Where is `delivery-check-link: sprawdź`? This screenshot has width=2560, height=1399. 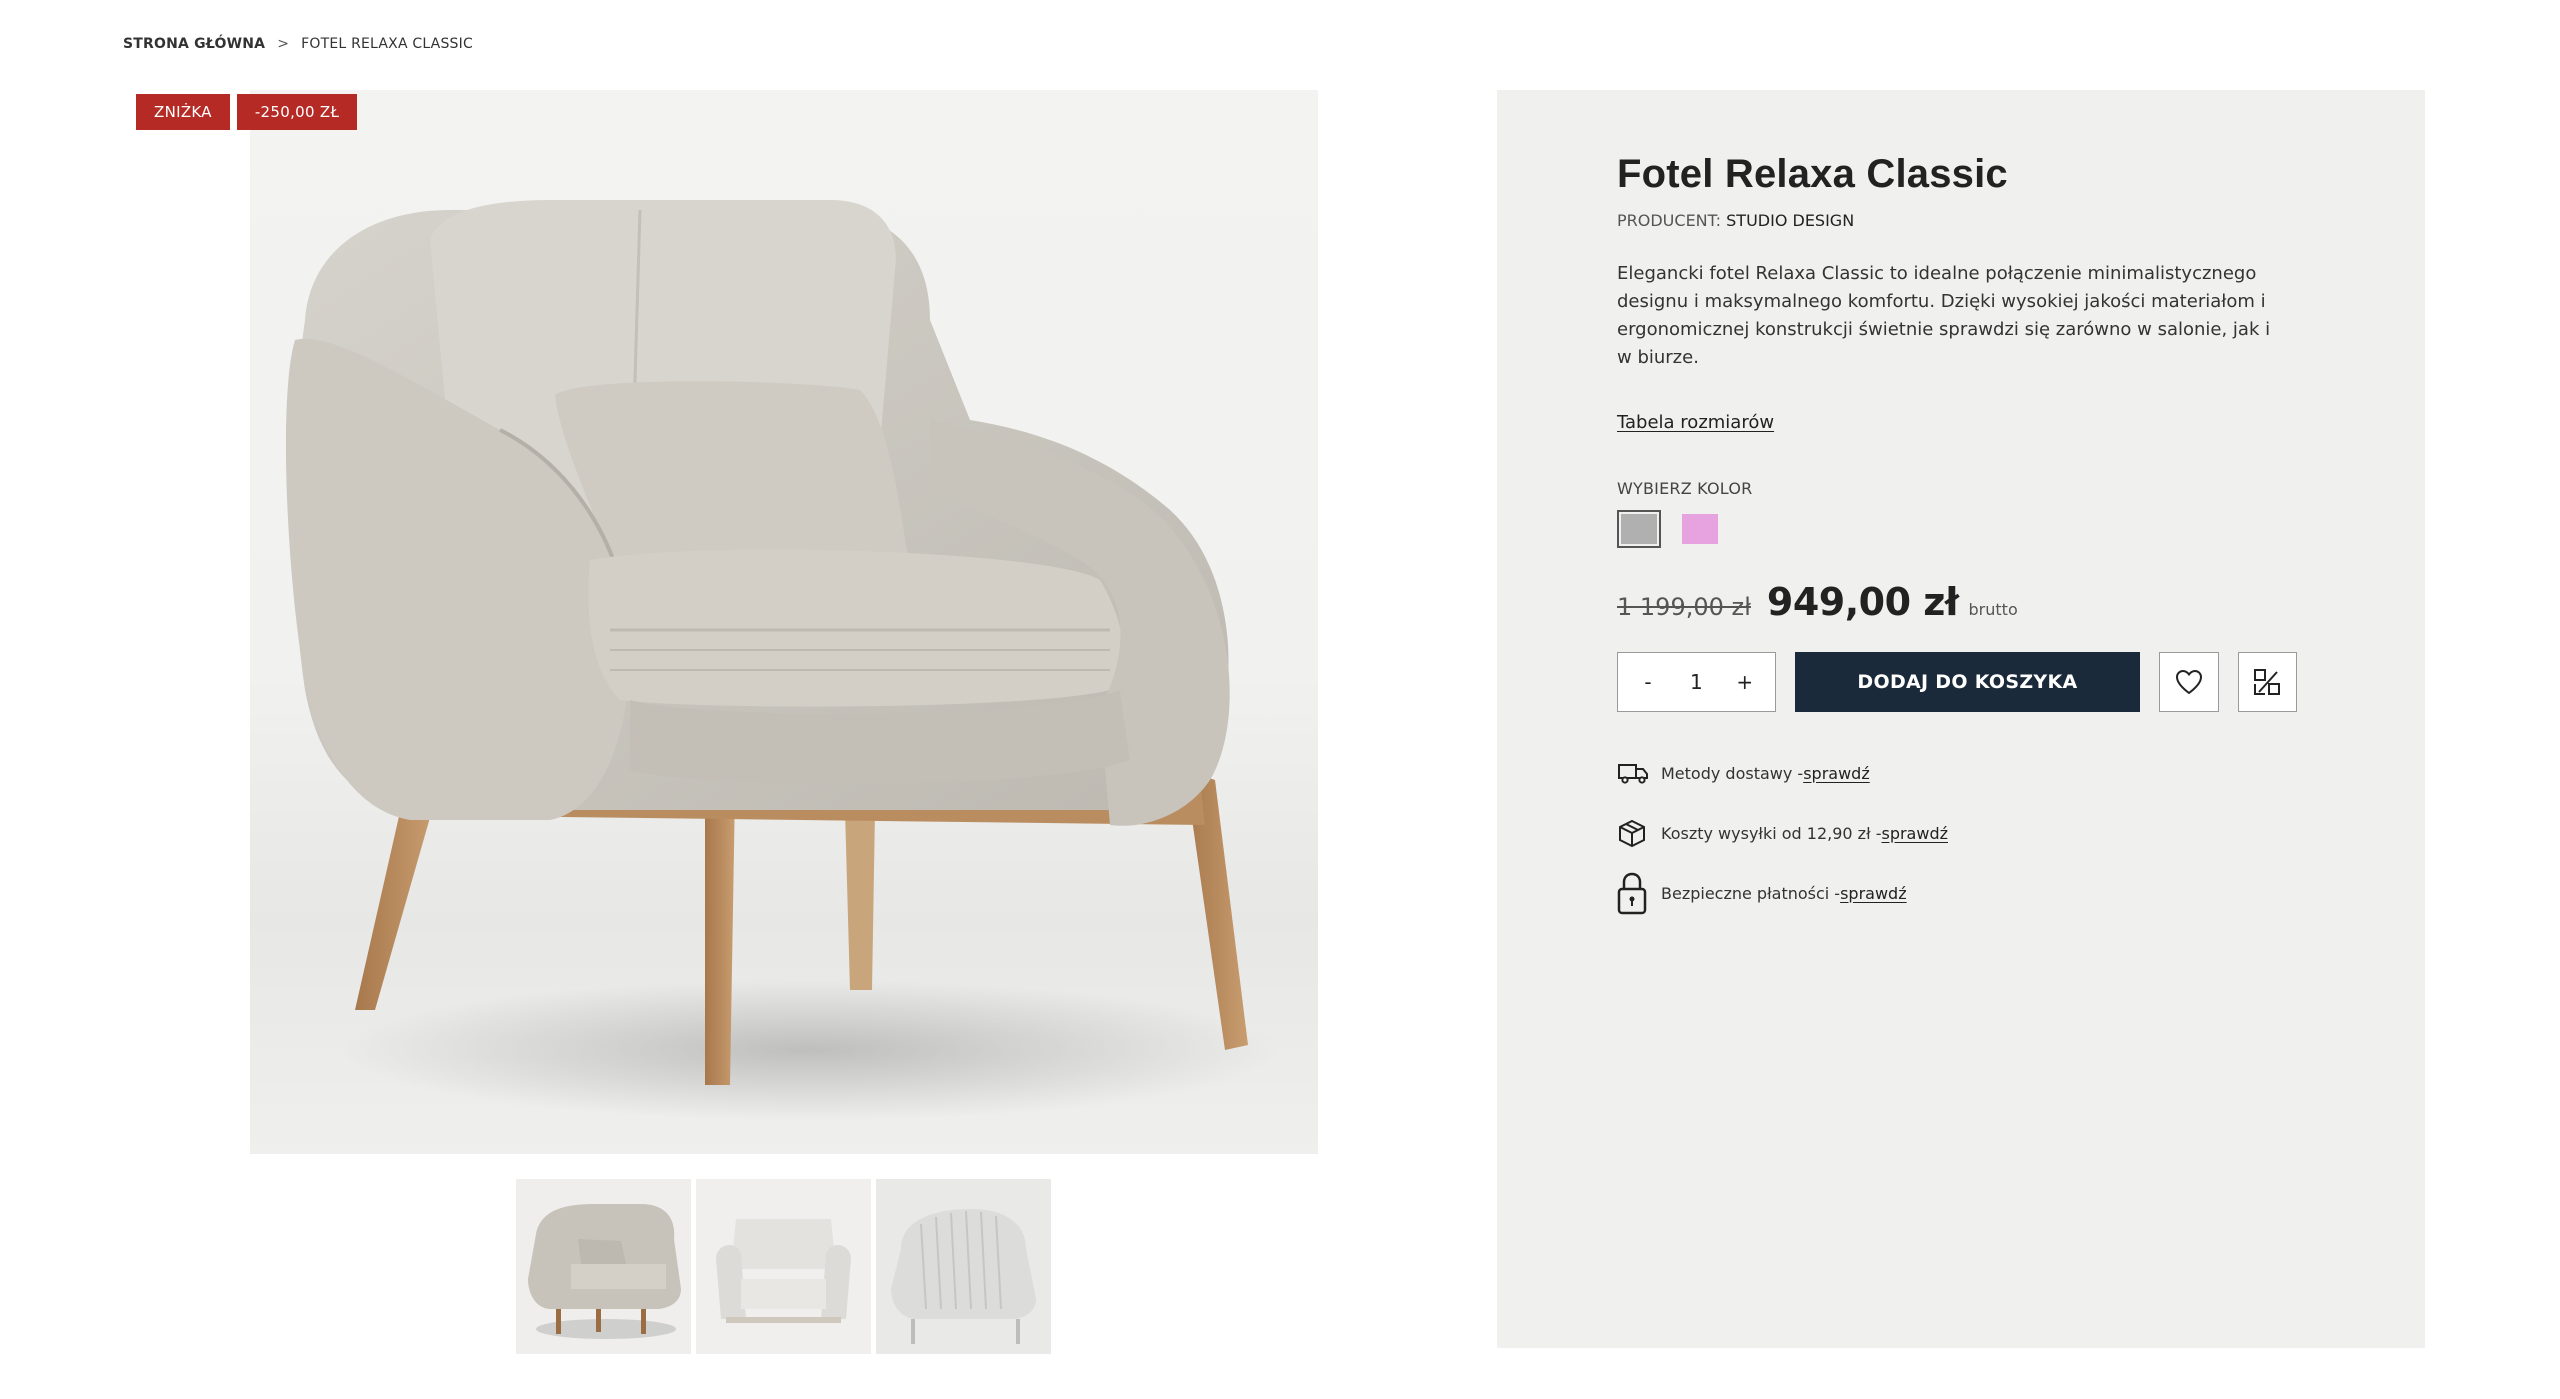
delivery-check-link: sprawdź is located at coordinates (1836, 773).